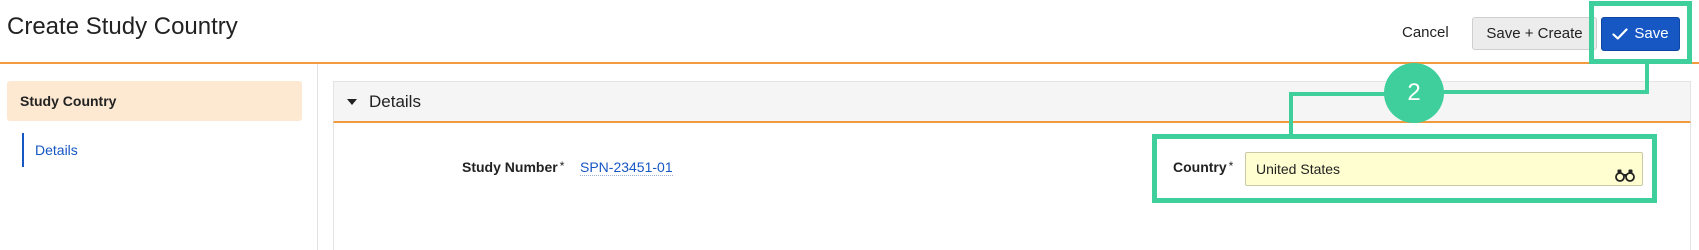 The width and height of the screenshot is (1699, 250). Describe the element at coordinates (352, 102) in the screenshot. I see `caret-down-icon` at that location.